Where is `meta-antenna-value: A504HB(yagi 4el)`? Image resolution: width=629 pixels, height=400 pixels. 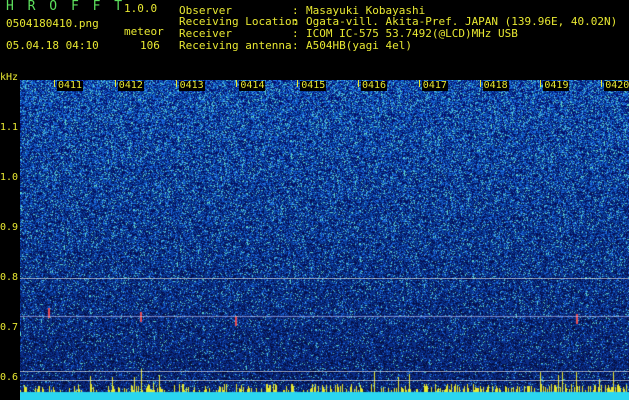
meta-antenna-value: A504HB(yagi 4el) is located at coordinates (359, 45).